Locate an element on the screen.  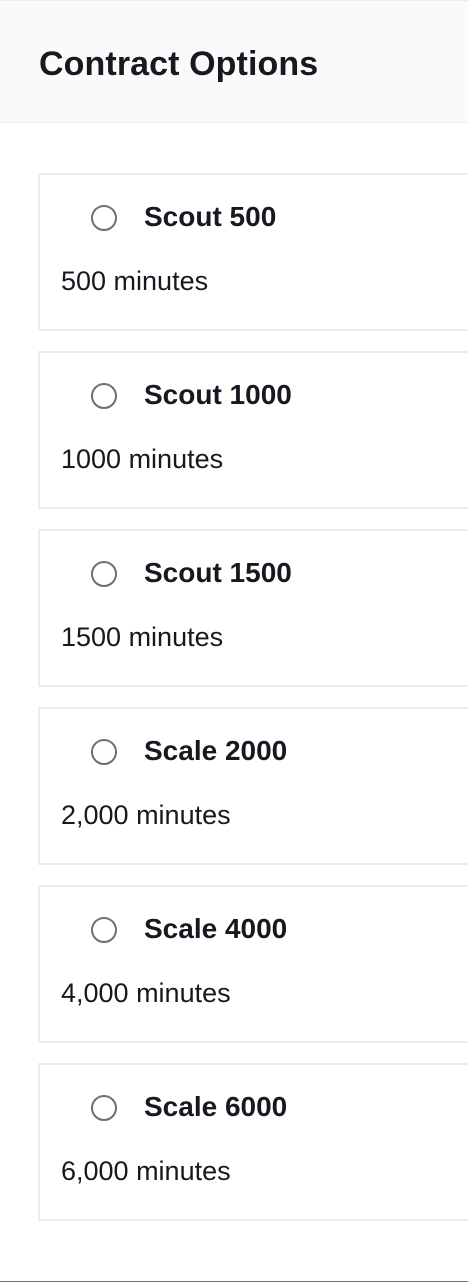
option-card-scout-500: Scout 500 500 minutes is located at coordinates (253, 252).